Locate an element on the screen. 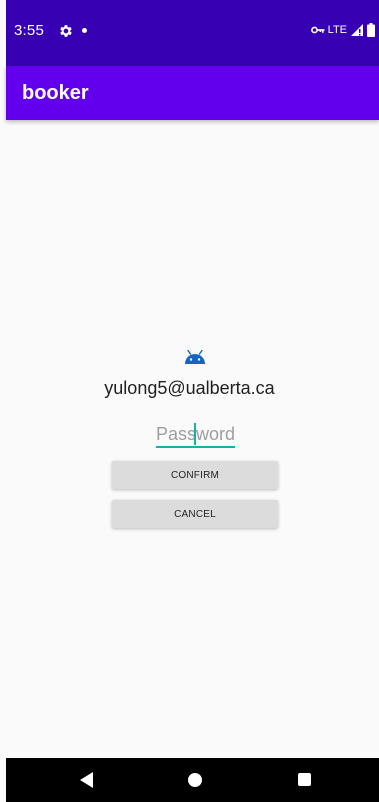 This screenshot has width=379, height=802. cancel-button: CANCEL is located at coordinates (195, 514).